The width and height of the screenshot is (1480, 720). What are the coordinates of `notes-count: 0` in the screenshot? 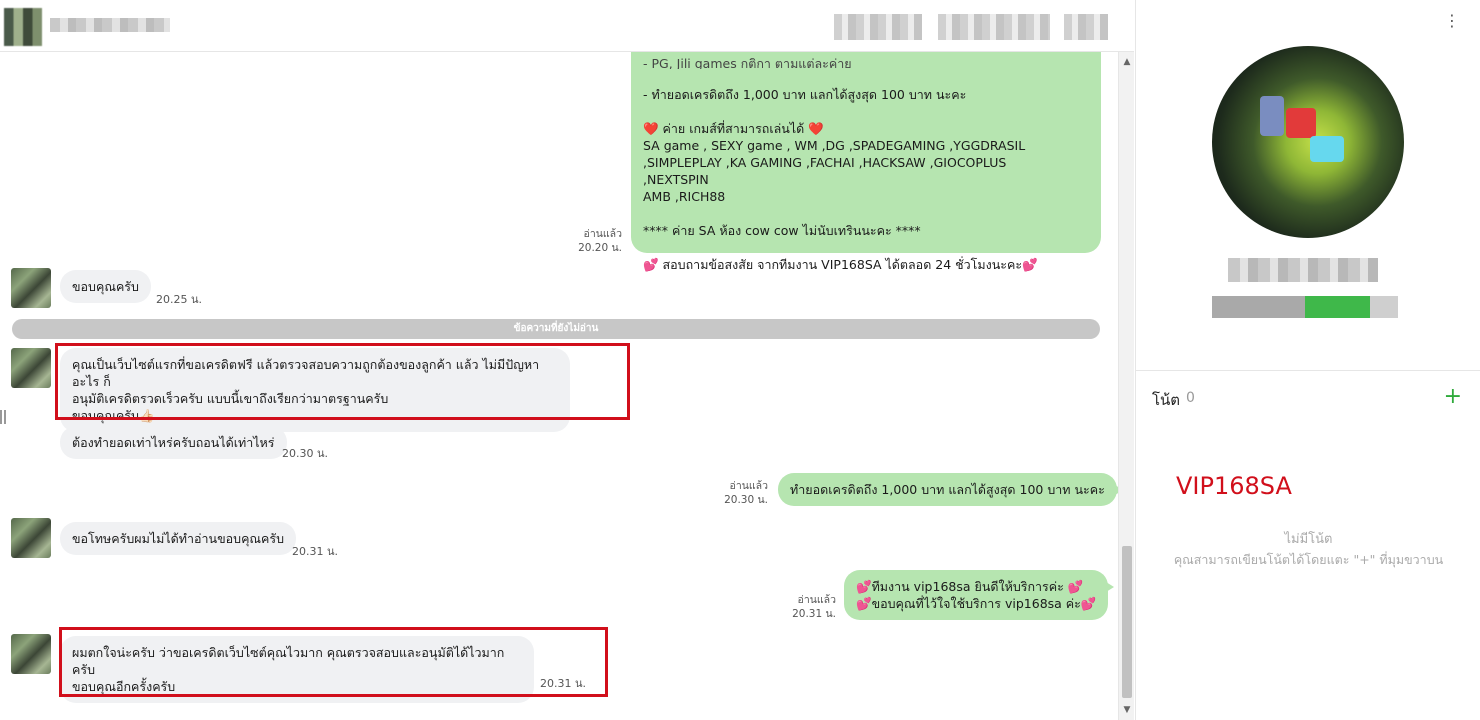 It's located at (1190, 398).